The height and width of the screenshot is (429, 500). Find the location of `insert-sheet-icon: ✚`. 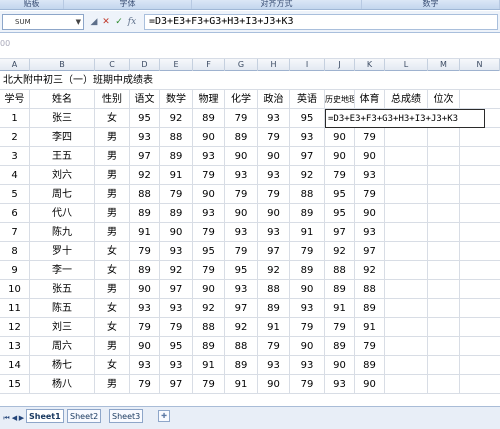

insert-sheet-icon: ✚ is located at coordinates (164, 416).